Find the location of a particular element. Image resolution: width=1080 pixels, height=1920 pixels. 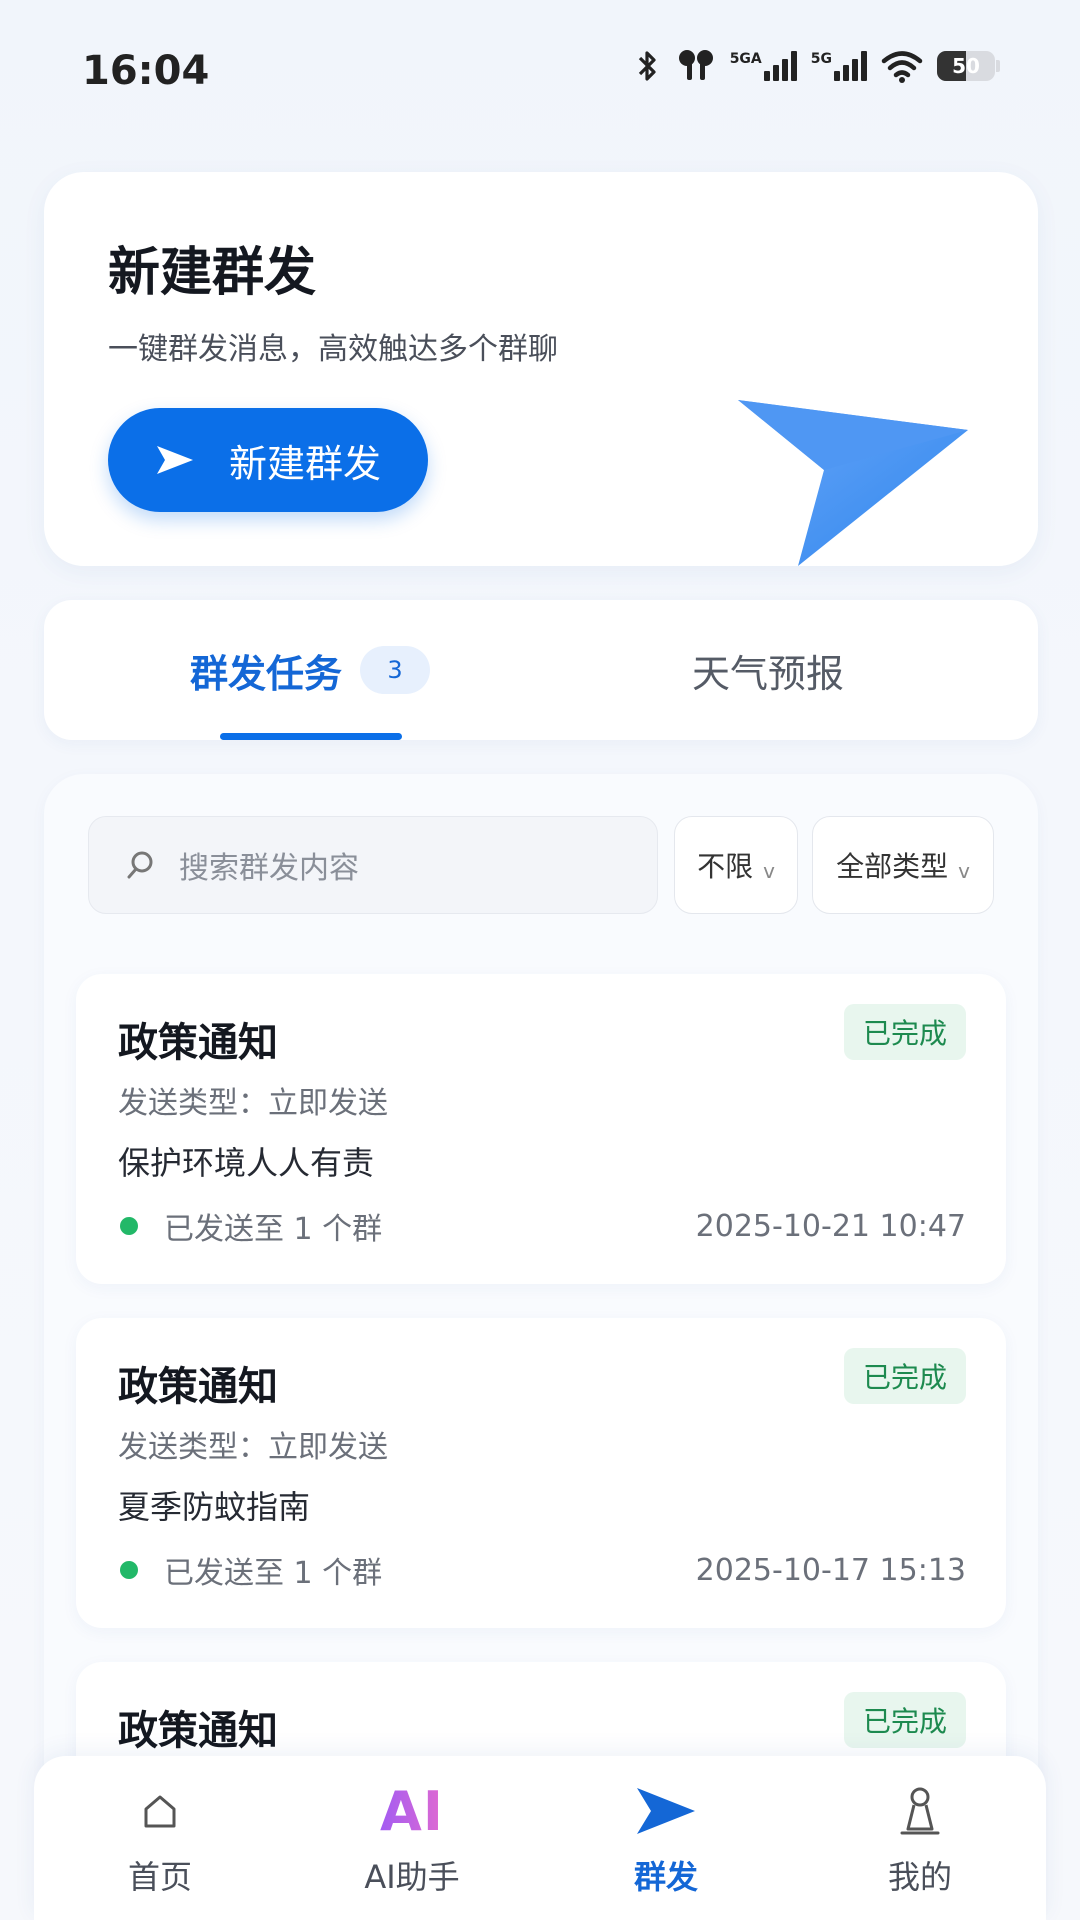

tab-broadcast-tasks: 群发任务 3 is located at coordinates (310, 670).